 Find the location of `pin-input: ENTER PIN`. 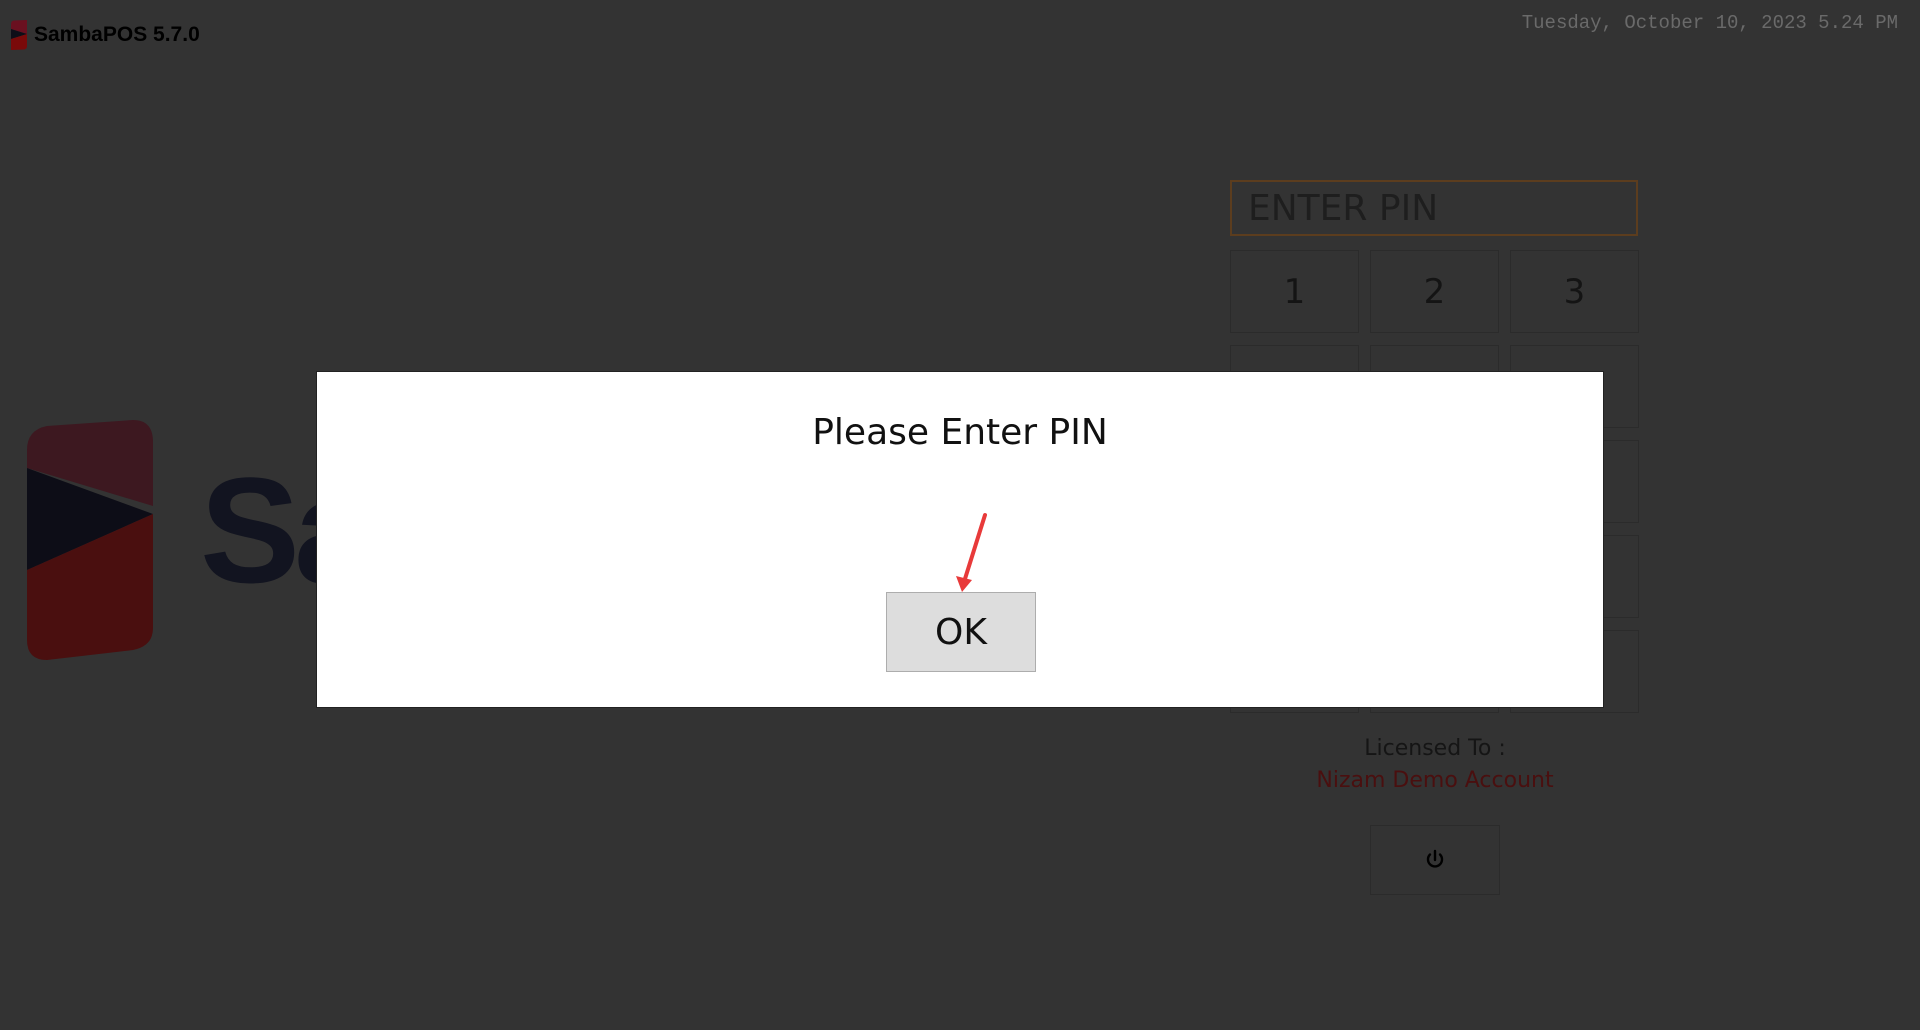

pin-input: ENTER PIN is located at coordinates (1434, 208).